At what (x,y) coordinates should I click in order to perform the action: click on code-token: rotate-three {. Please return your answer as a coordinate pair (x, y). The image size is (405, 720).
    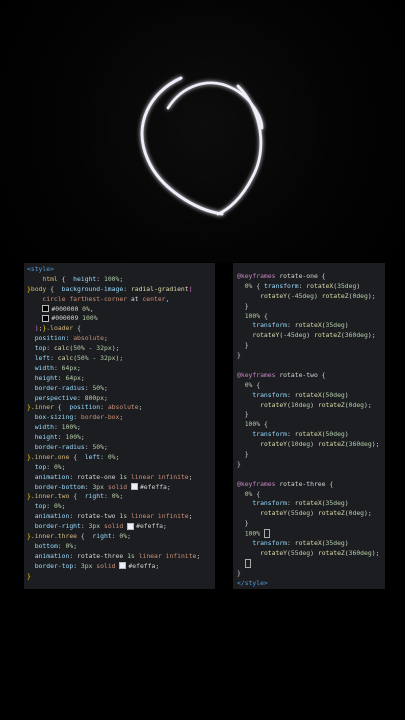
    Looking at the image, I should click on (304, 483).